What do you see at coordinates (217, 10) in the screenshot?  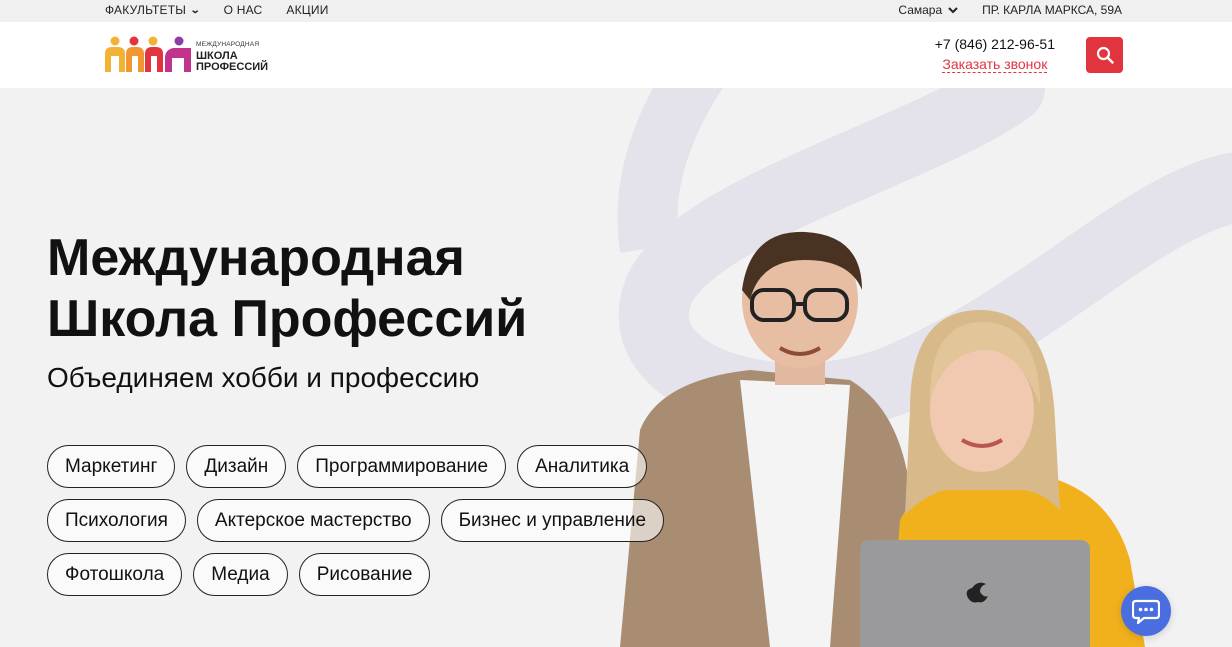 I see `top-nav: ФАКУЛЬТЕТЫ ⌄ О НАС АКЦИИ` at bounding box center [217, 10].